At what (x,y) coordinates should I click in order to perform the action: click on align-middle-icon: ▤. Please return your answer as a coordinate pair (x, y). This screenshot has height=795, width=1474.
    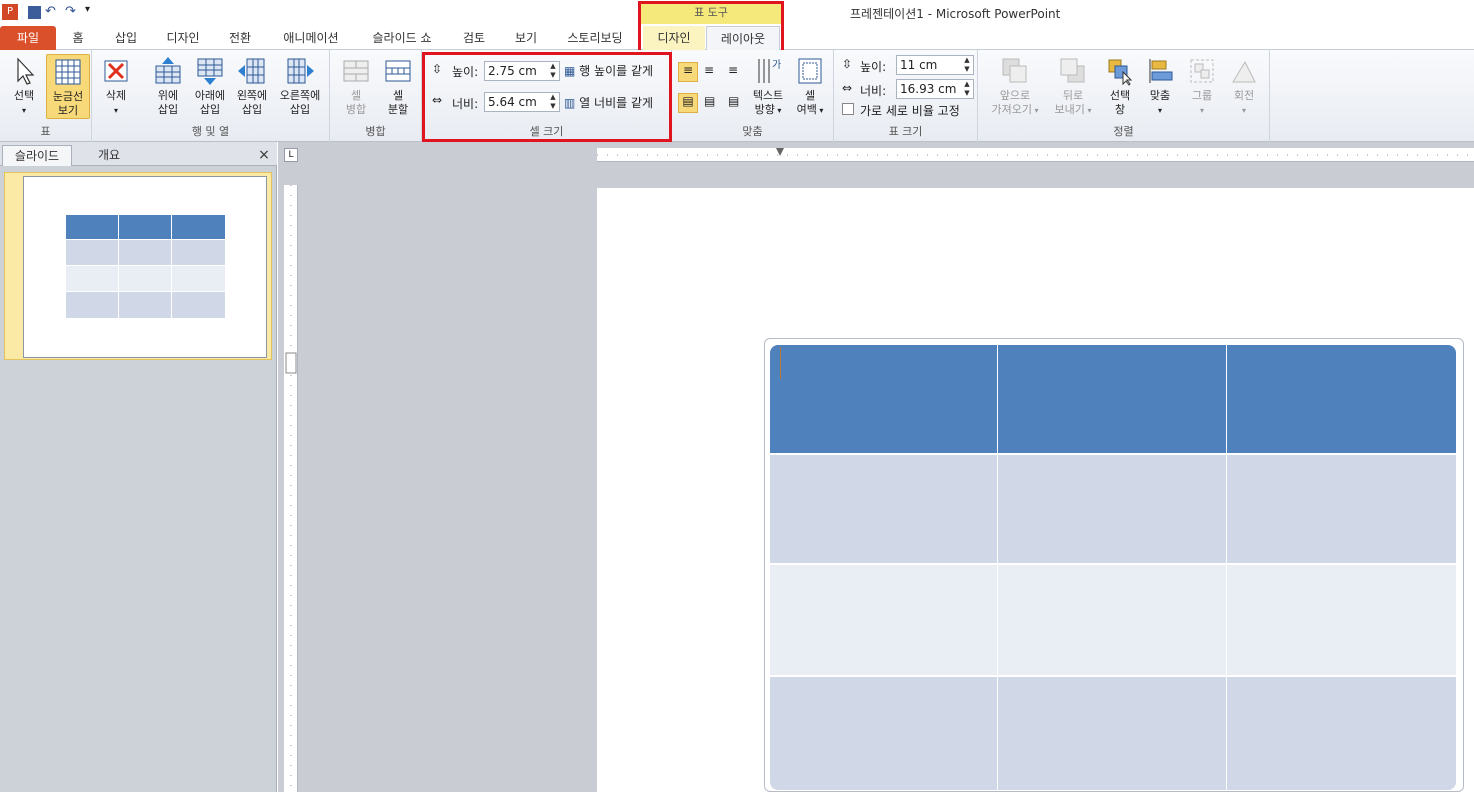
    Looking at the image, I should click on (709, 101).